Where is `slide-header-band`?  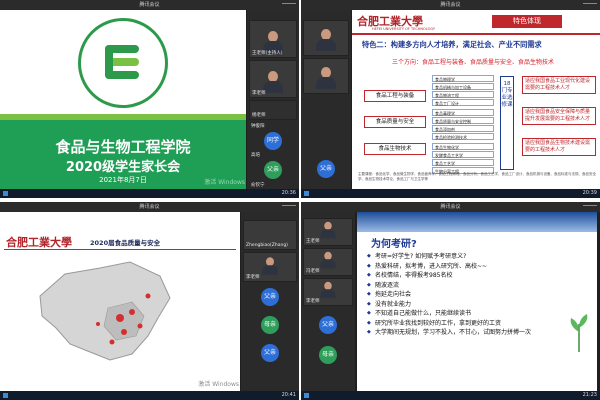
slide-header-band is located at coordinates (477, 222).